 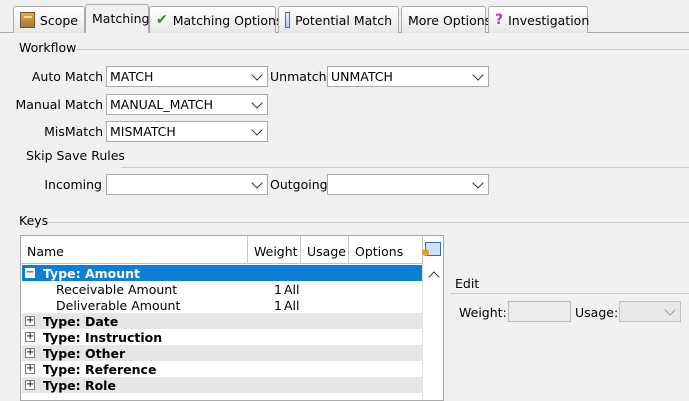 I want to click on tree-group-date: + Type: Date, so click(x=222, y=321).